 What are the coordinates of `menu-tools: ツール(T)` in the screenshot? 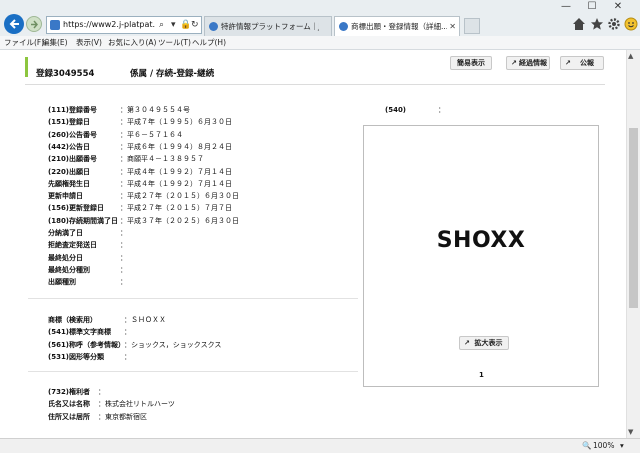 It's located at (174, 43).